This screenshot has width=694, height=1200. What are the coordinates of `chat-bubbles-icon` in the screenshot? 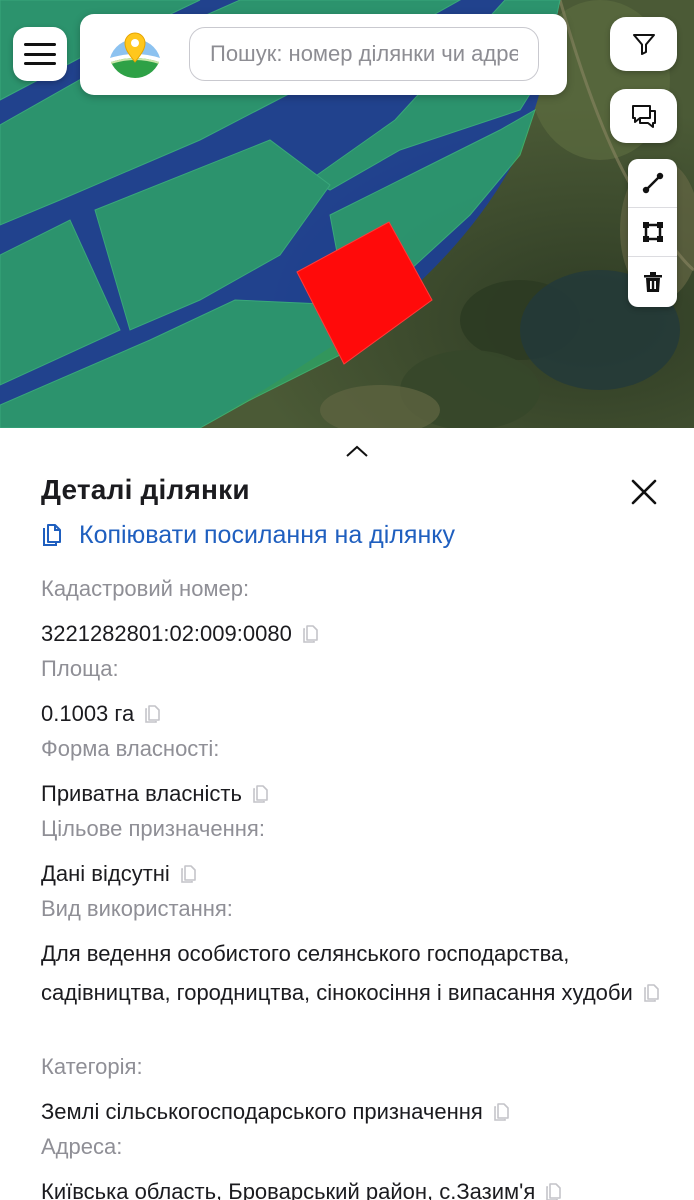 It's located at (643, 116).